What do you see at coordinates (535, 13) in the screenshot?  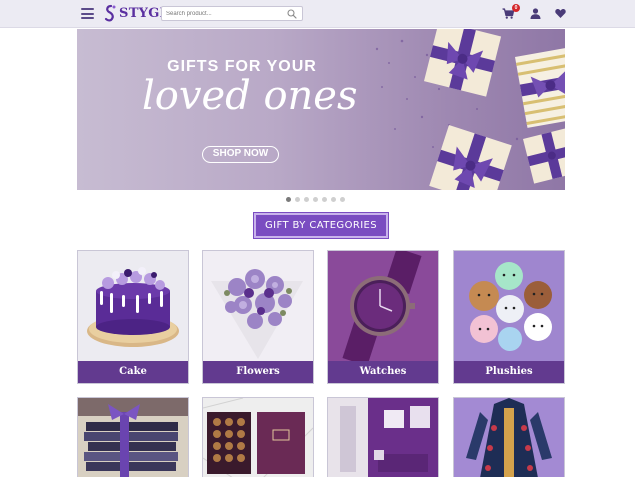 I see `user-icon` at bounding box center [535, 13].